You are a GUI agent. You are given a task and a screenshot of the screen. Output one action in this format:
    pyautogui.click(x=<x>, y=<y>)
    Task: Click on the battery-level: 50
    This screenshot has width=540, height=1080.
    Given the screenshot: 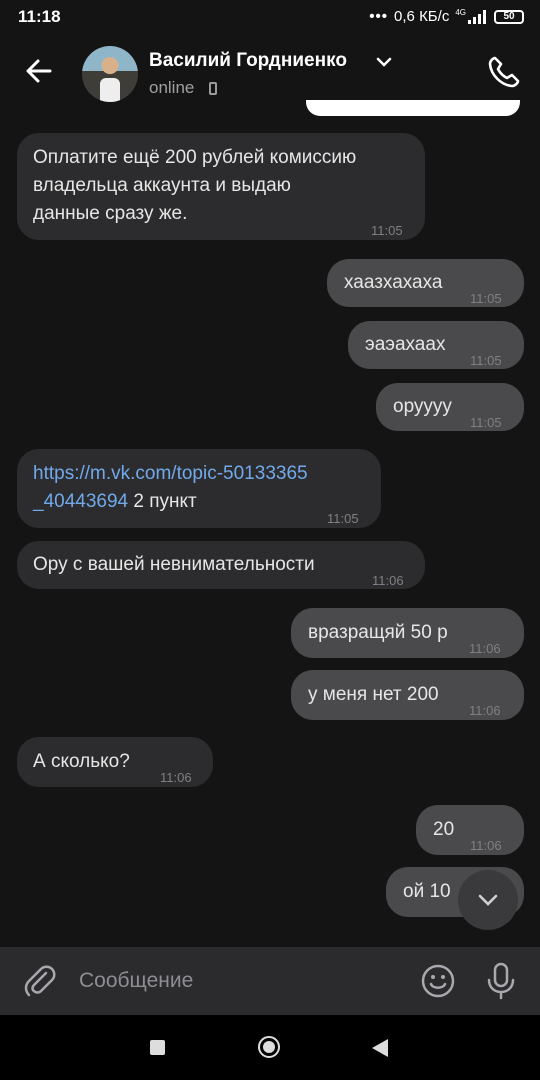 What is the action you would take?
    pyautogui.click(x=509, y=16)
    